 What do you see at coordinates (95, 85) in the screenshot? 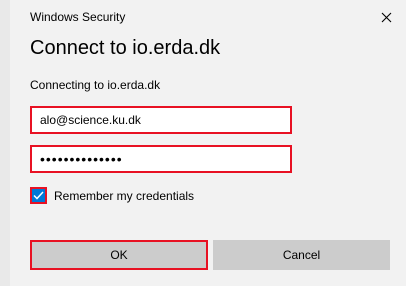
I see `connecting-text: Connecting to io.erda.dk` at bounding box center [95, 85].